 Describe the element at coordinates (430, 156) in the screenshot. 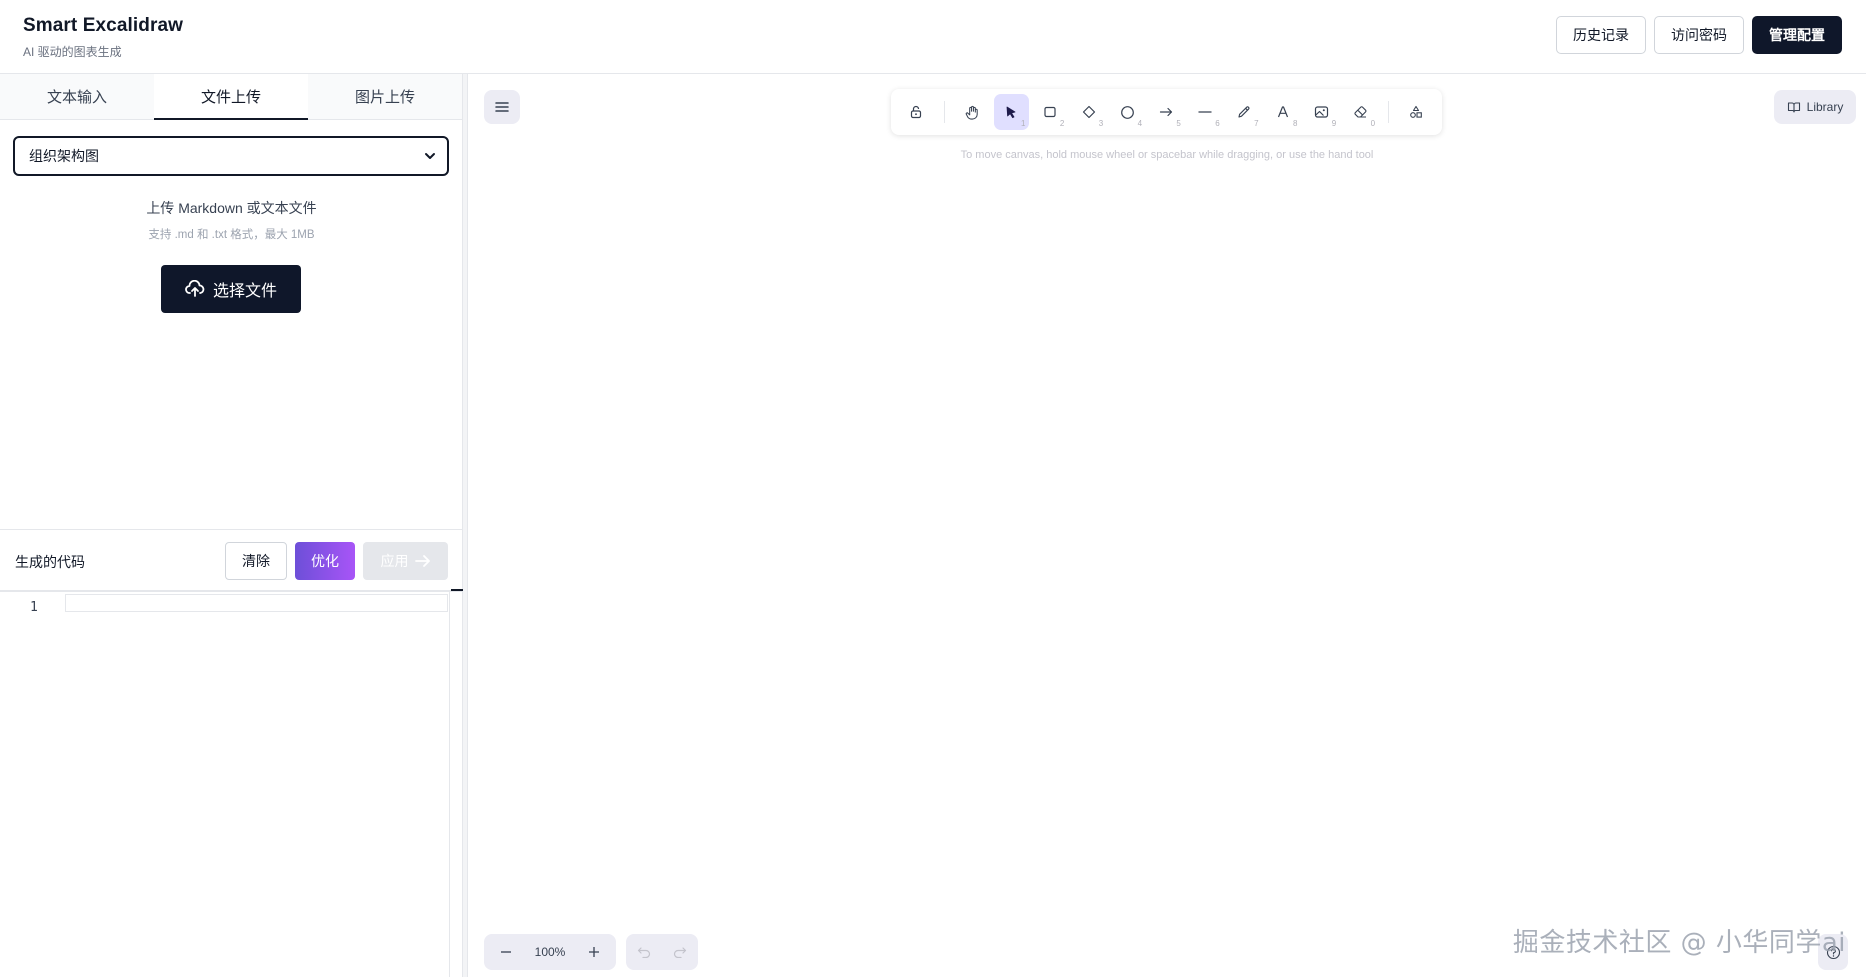

I see `chevron-down-icon` at that location.